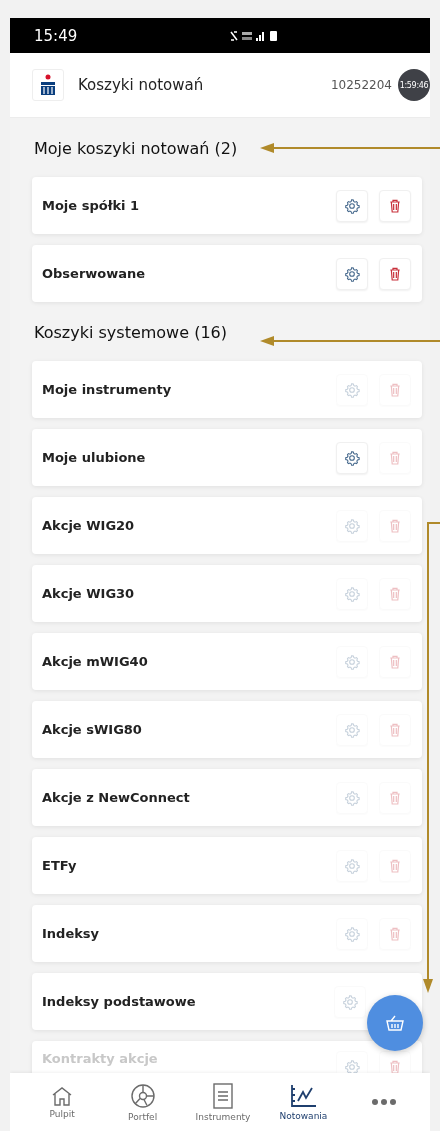 The width and height of the screenshot is (440, 1131). What do you see at coordinates (361, 85) in the screenshot?
I see `account-number: 10252204` at bounding box center [361, 85].